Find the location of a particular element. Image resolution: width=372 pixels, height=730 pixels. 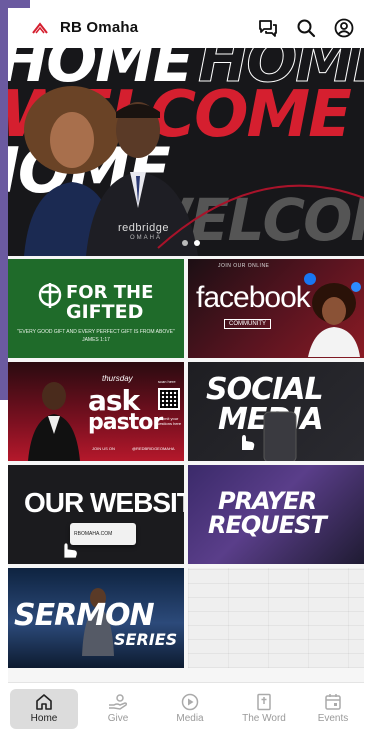

hero-brand-sub: OMAHA is located at coordinates (146, 238).